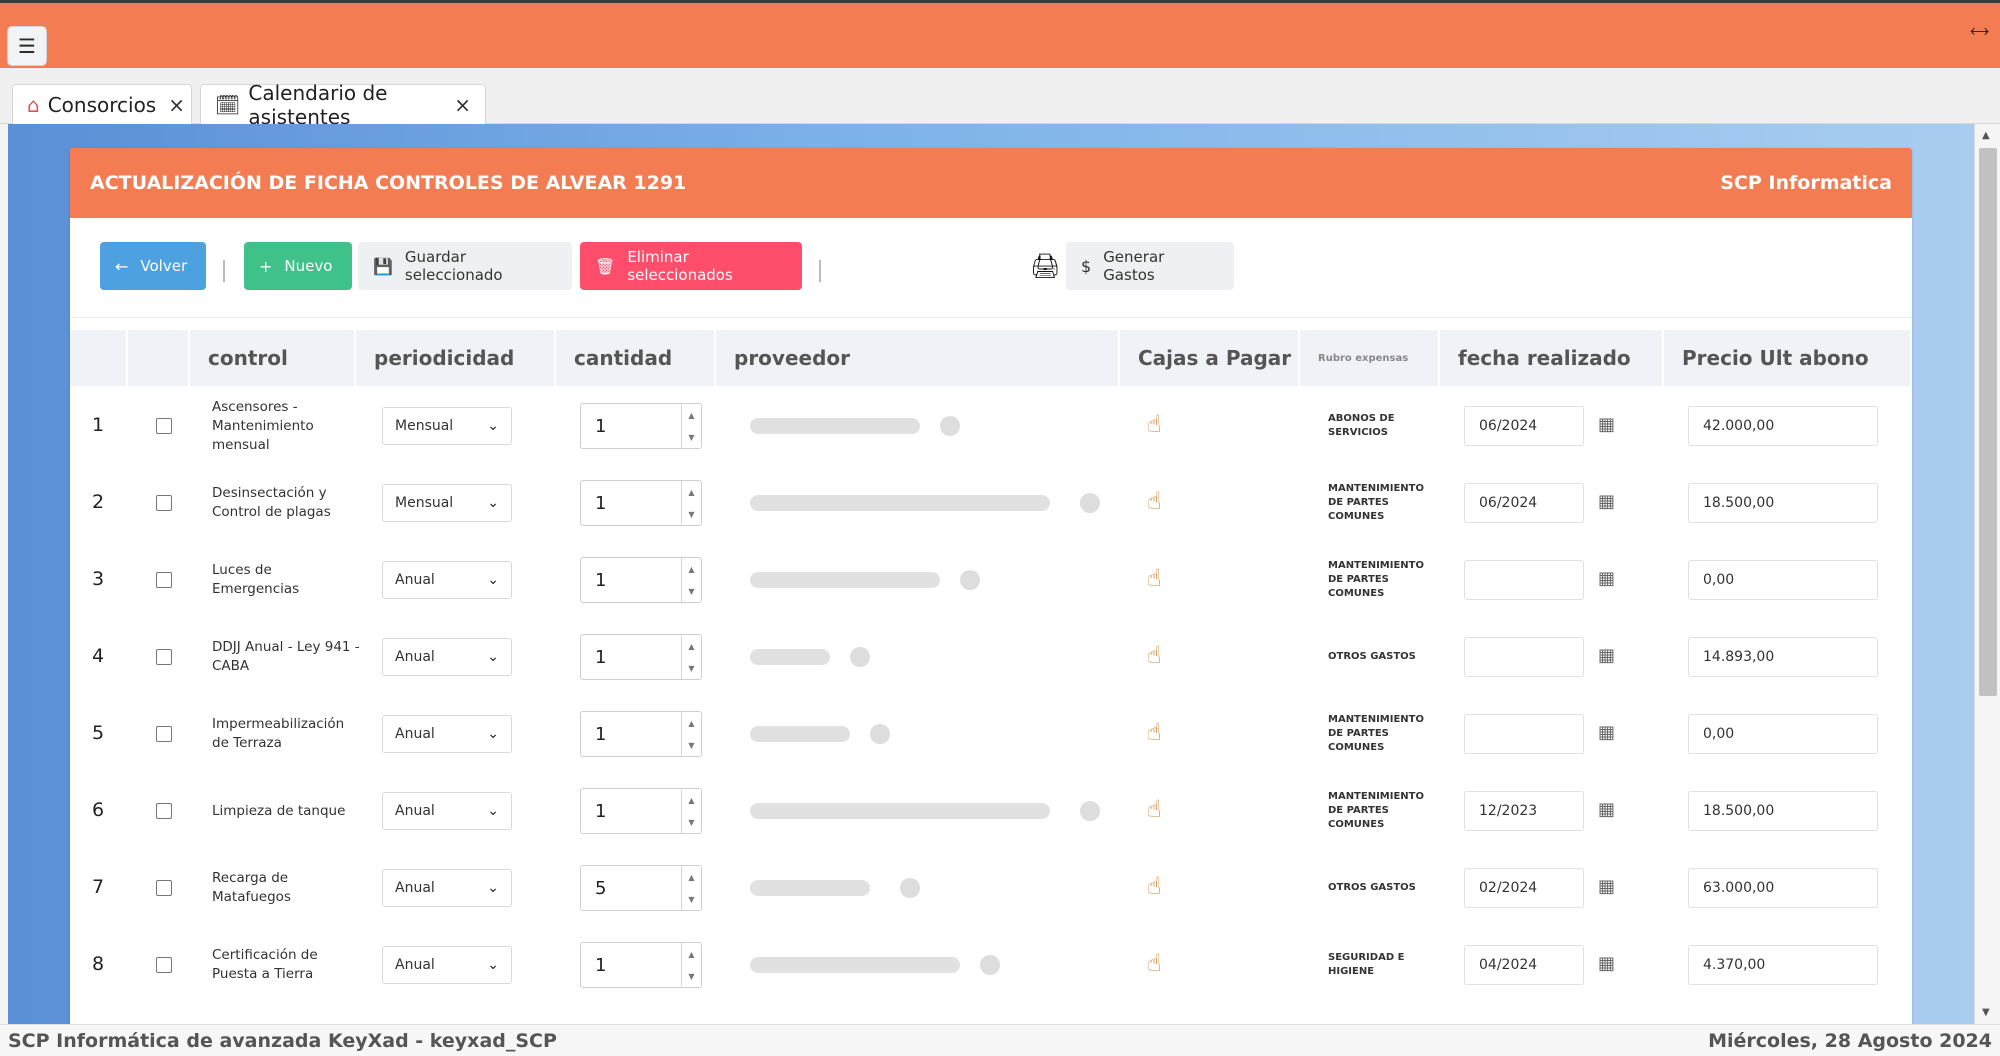 This screenshot has height=1056, width=2000. What do you see at coordinates (1783, 888) in the screenshot?
I see `precio-input: 63.000,00` at bounding box center [1783, 888].